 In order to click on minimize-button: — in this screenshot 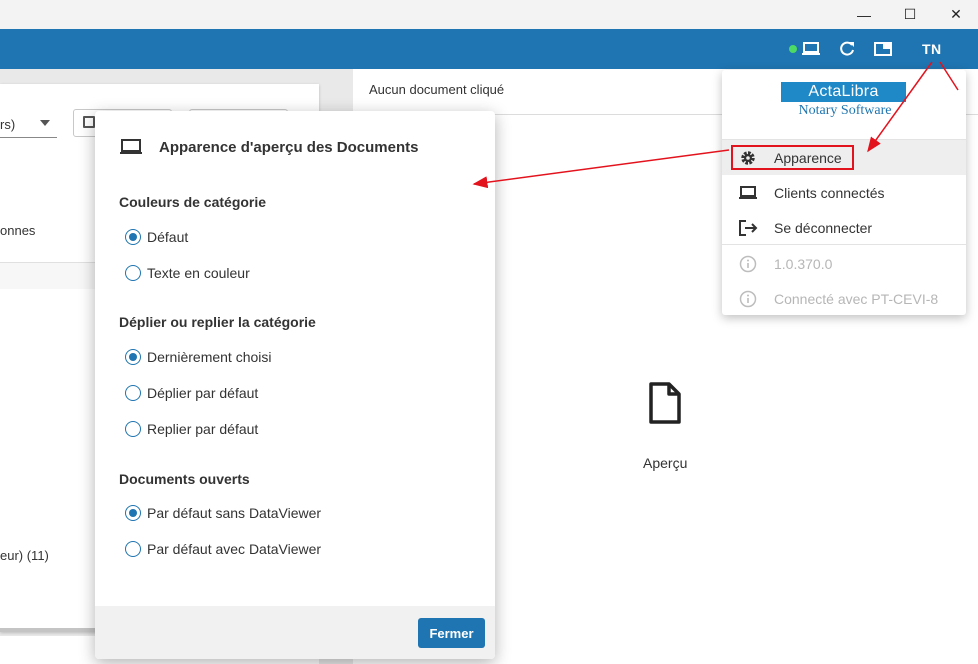, I will do `click(864, 14)`.